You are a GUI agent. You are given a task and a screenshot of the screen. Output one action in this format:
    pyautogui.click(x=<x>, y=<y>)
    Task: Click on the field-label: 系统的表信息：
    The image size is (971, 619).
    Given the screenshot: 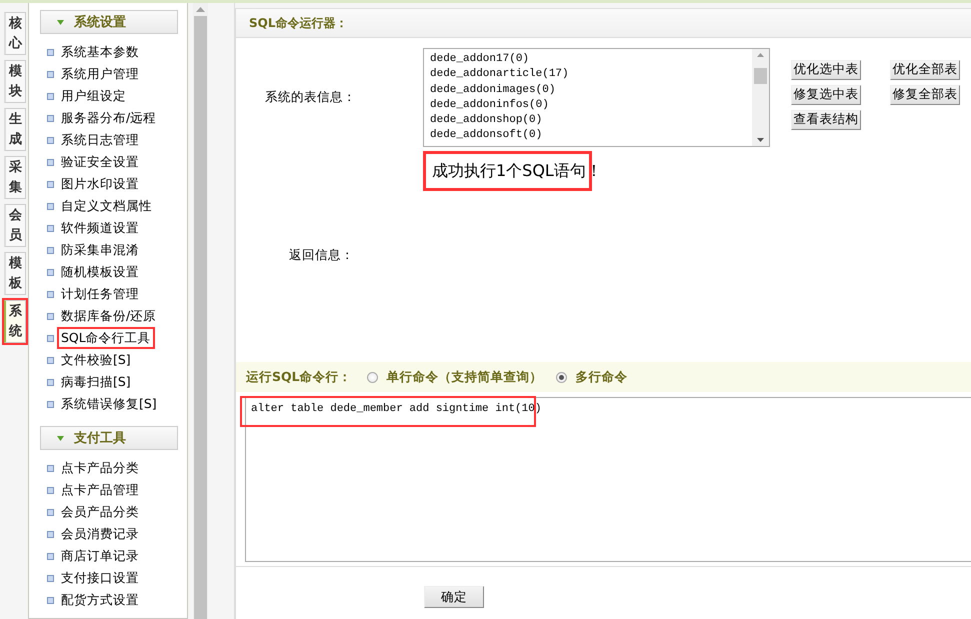 What is the action you would take?
    pyautogui.click(x=310, y=97)
    